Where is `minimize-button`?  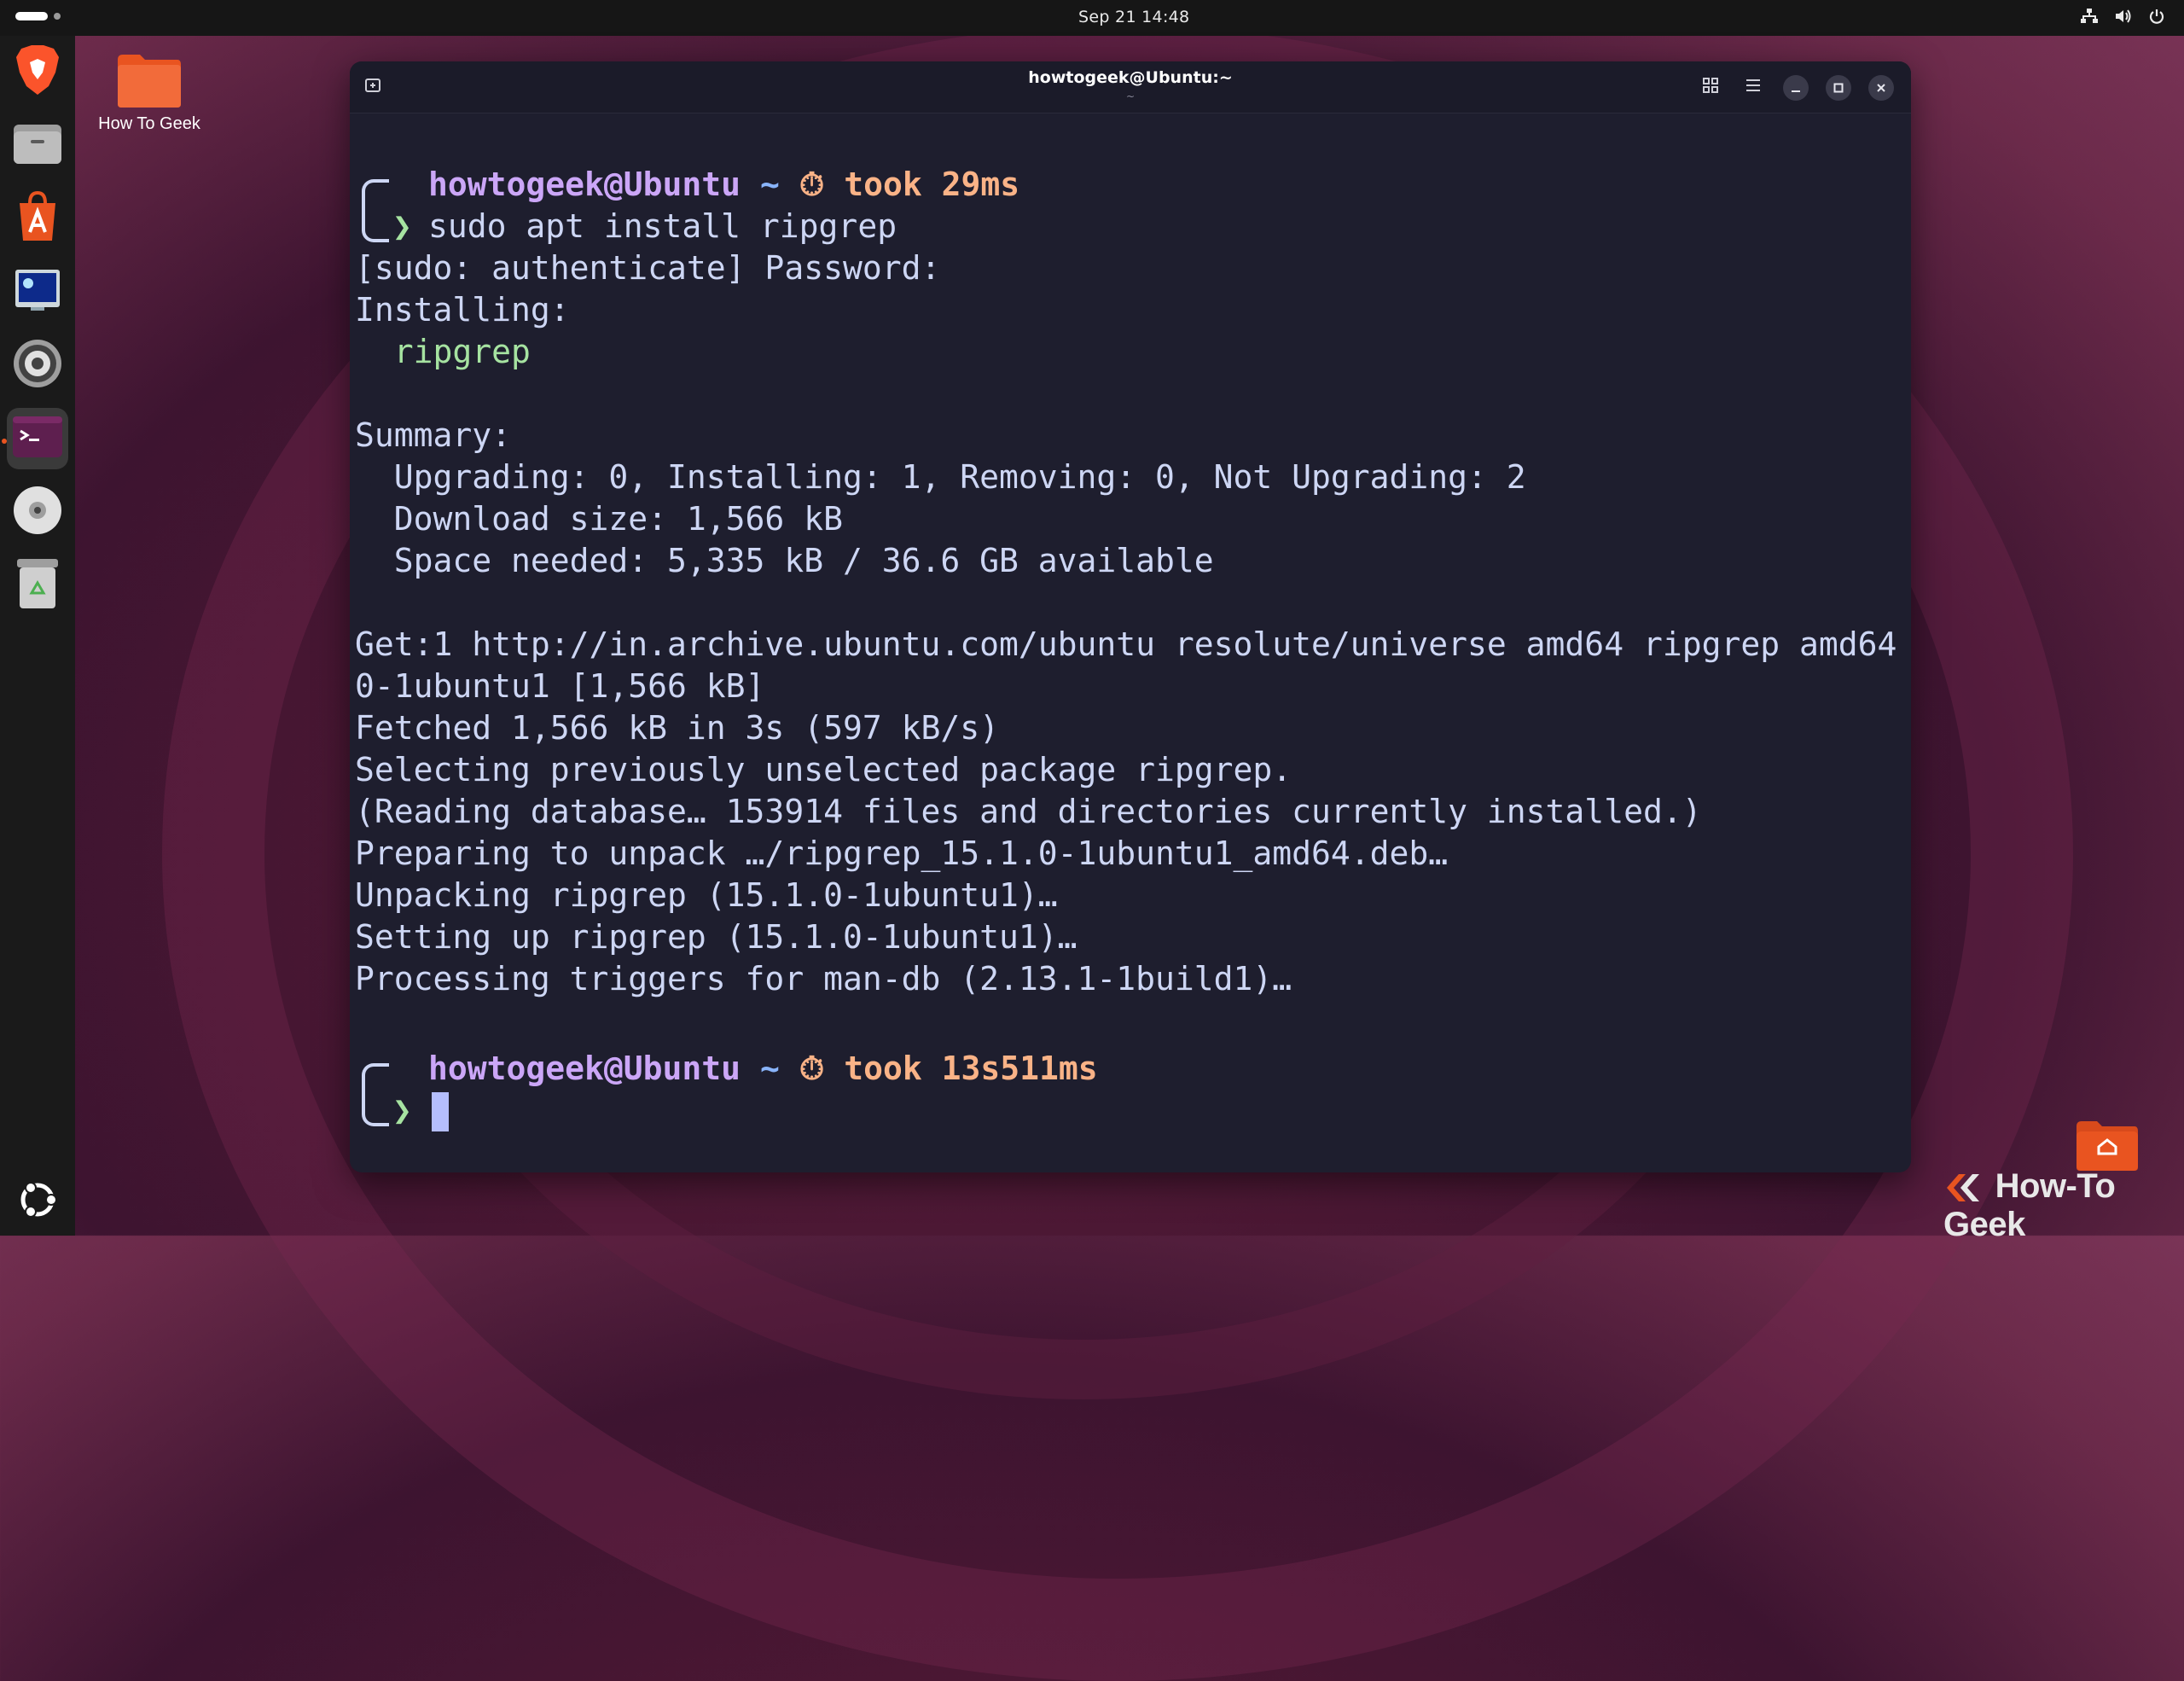 minimize-button is located at coordinates (1796, 88).